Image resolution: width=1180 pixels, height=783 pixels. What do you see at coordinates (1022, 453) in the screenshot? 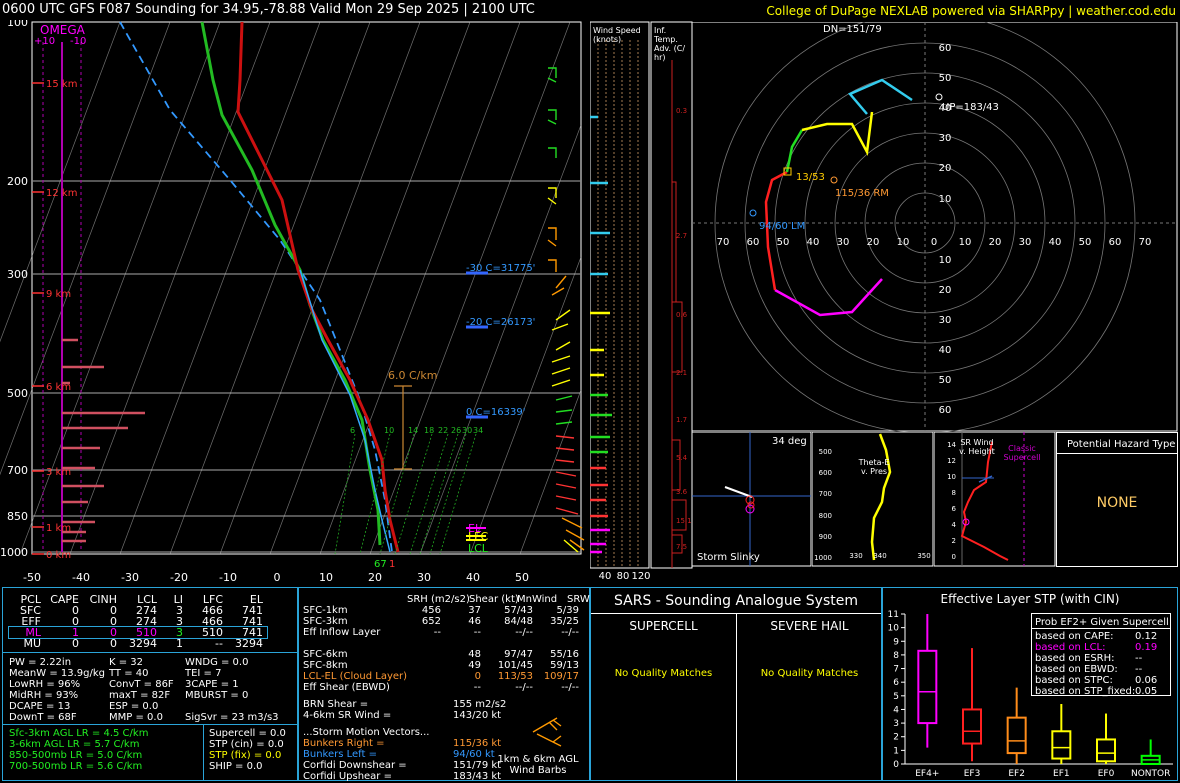
I see `classic-supercell-label: Classic Supercell` at bounding box center [1022, 453].